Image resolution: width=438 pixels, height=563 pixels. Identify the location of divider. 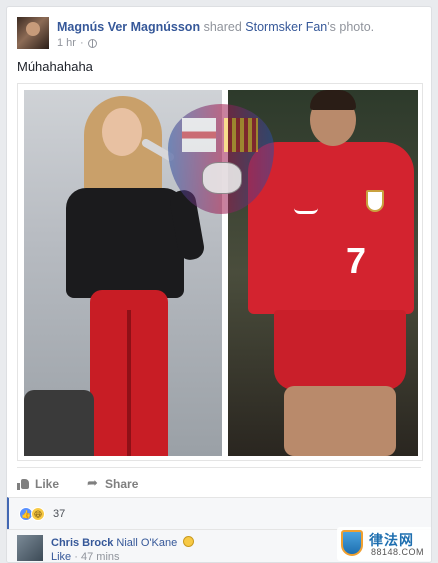
(219, 467).